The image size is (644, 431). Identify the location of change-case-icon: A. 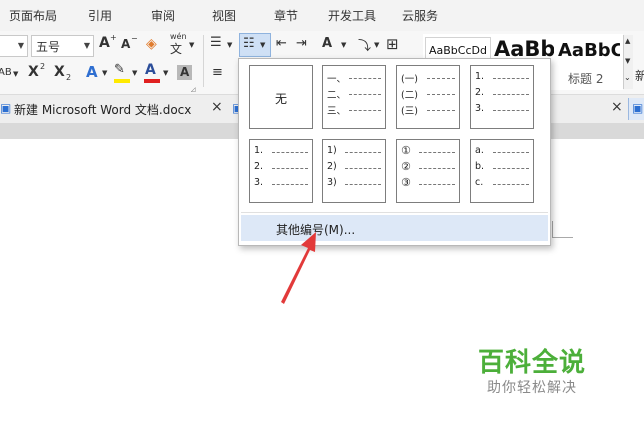
(327, 43).